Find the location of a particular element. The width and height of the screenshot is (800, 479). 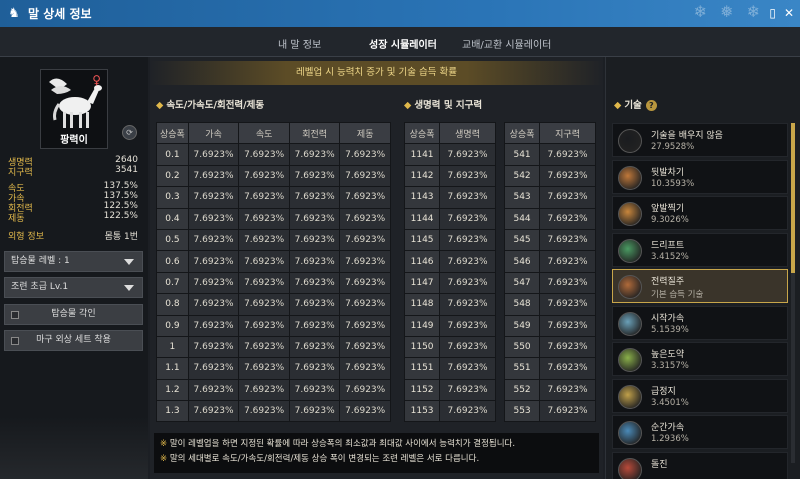

skill-item: 앞발찍기 9.3026% is located at coordinates (700, 213).